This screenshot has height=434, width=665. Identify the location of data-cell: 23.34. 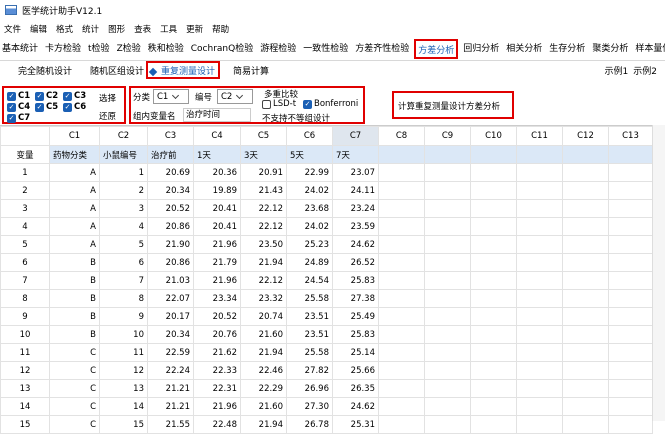
(217, 298).